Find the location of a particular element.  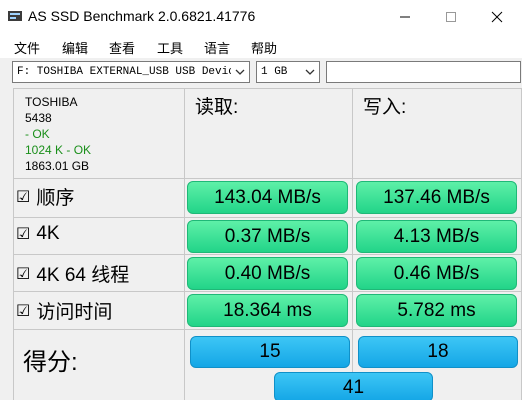

drive-model: TOSHIBA is located at coordinates (51, 102).